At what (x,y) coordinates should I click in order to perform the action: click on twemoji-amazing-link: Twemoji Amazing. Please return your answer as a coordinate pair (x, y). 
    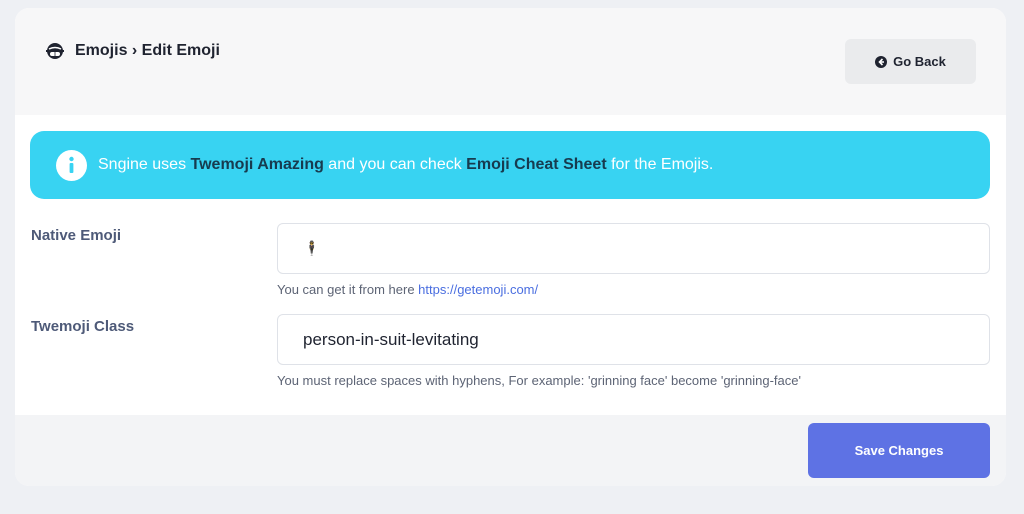
    Looking at the image, I should click on (257, 165).